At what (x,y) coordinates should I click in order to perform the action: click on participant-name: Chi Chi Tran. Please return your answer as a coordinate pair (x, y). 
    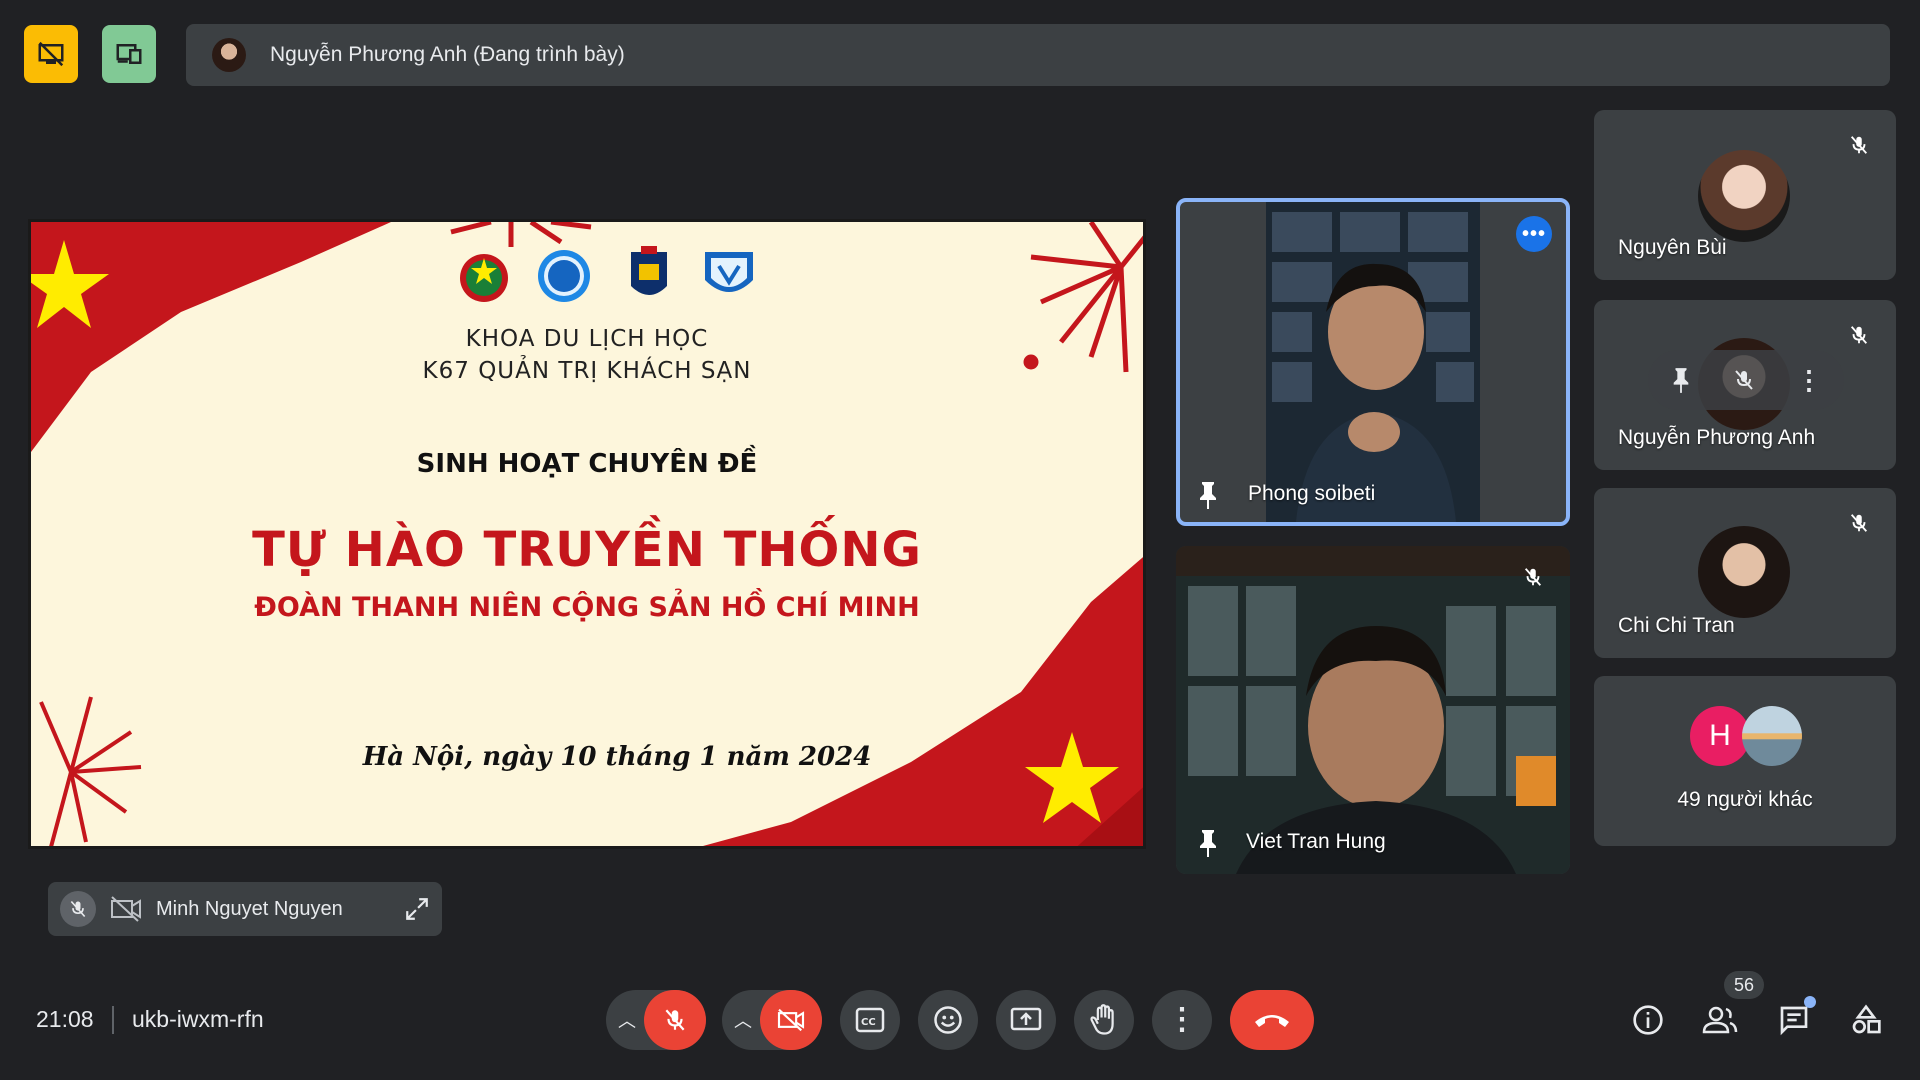
    Looking at the image, I should click on (1676, 625).